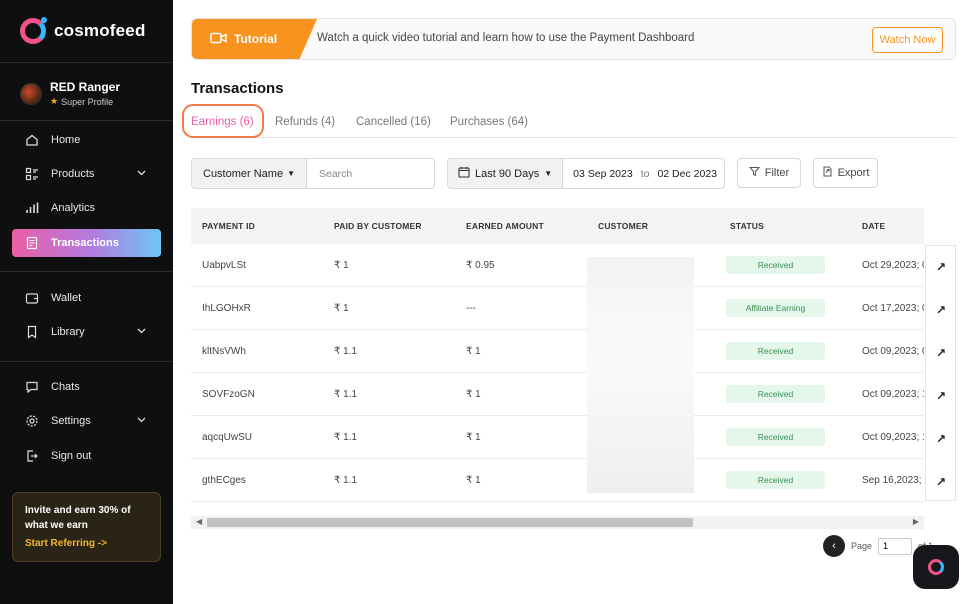 The image size is (974, 604). What do you see at coordinates (907, 40) in the screenshot?
I see `watch-now-button: Watch Now` at bounding box center [907, 40].